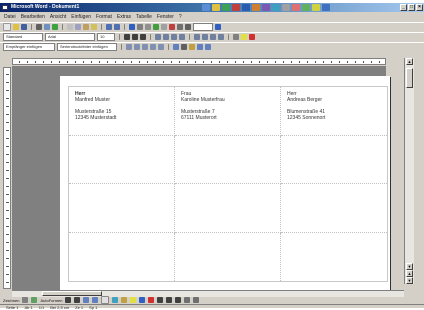 The height and width of the screenshot is (310, 424). Describe the element at coordinates (81, 17) in the screenshot. I see `menu-insert: Einfügen` at that location.